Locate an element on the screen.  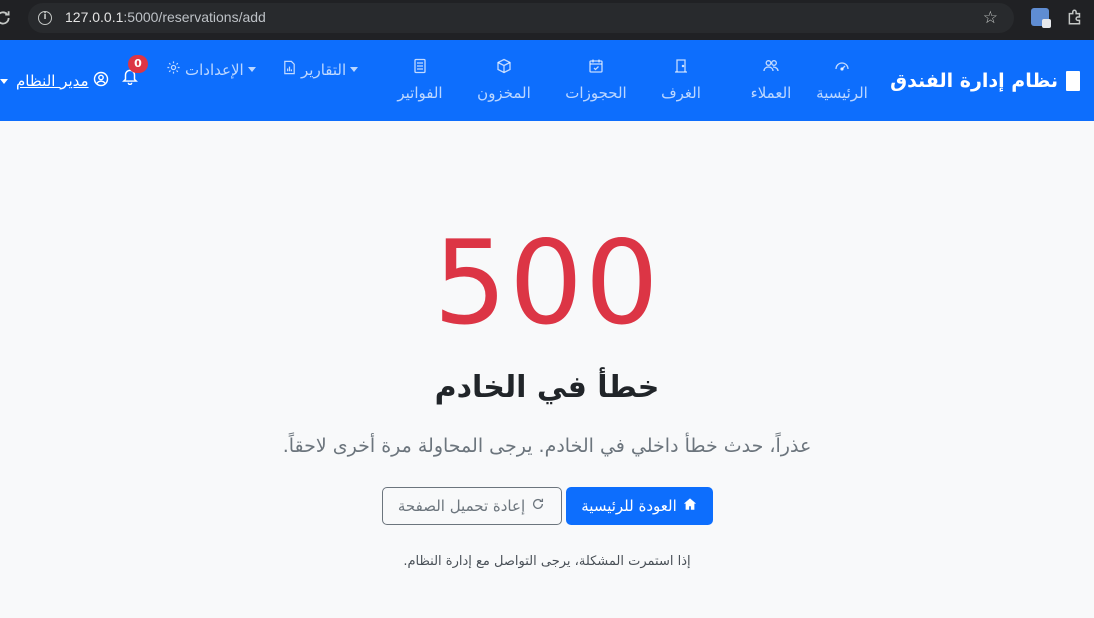
extensions-puzzle-icon is located at coordinates (1075, 17).